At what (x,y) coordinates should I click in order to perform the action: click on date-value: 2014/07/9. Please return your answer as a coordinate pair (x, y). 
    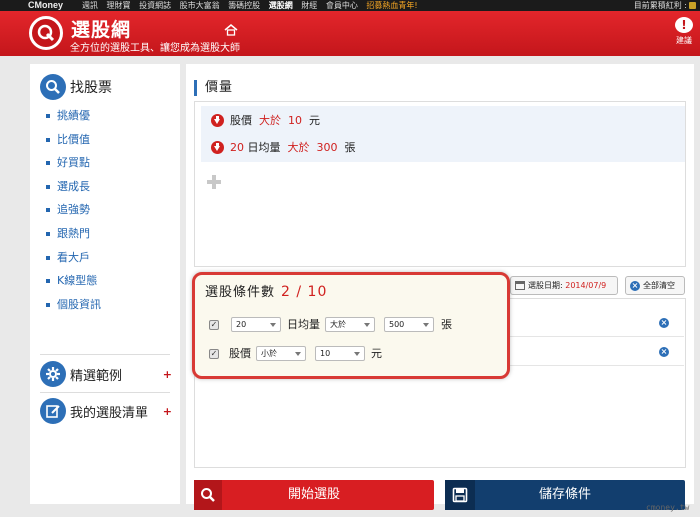
    Looking at the image, I should click on (586, 285).